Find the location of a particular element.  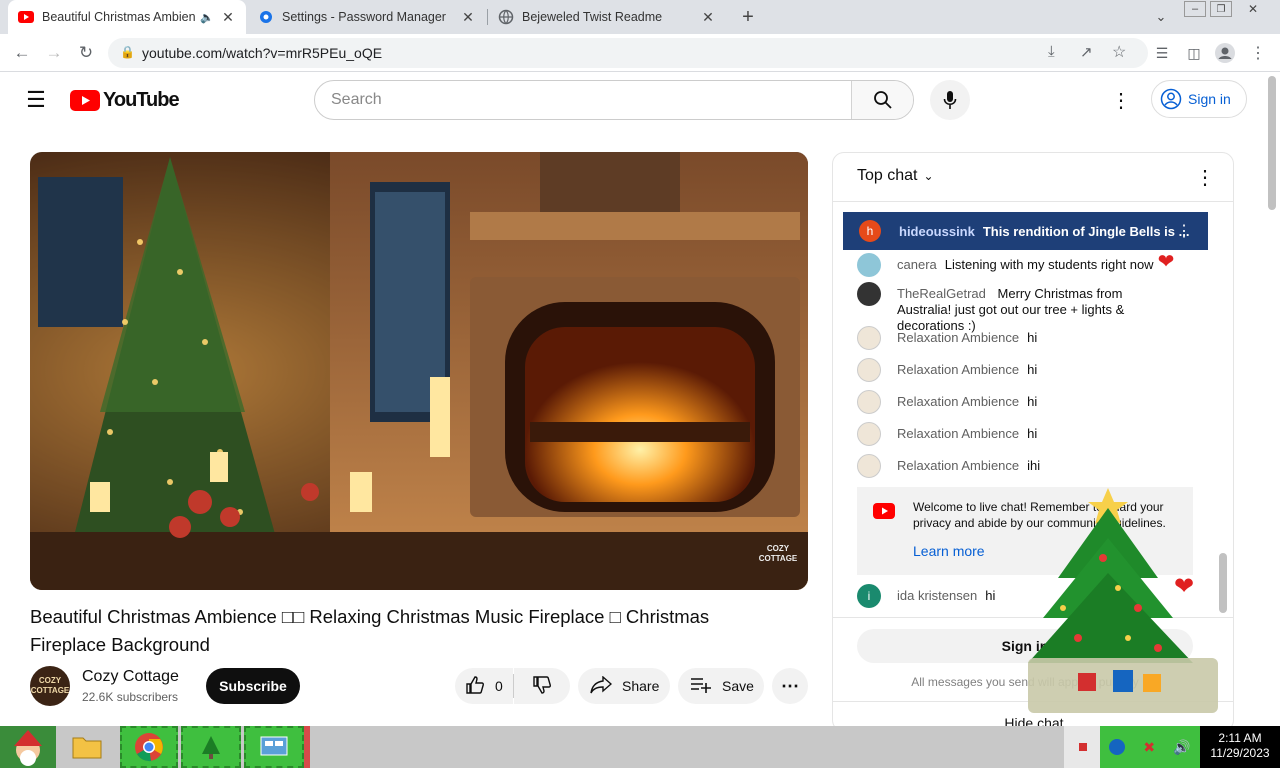

tray-status-icon is located at coordinates (1117, 747).